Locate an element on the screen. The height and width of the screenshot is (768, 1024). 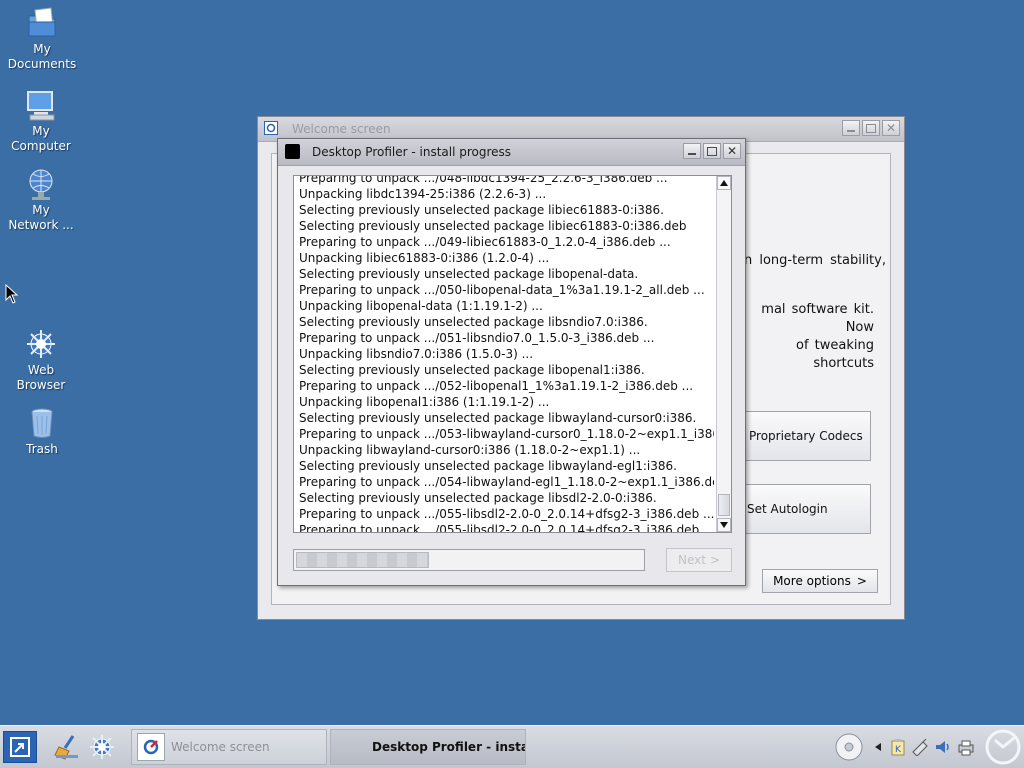
volume-icon is located at coordinates (943, 747).